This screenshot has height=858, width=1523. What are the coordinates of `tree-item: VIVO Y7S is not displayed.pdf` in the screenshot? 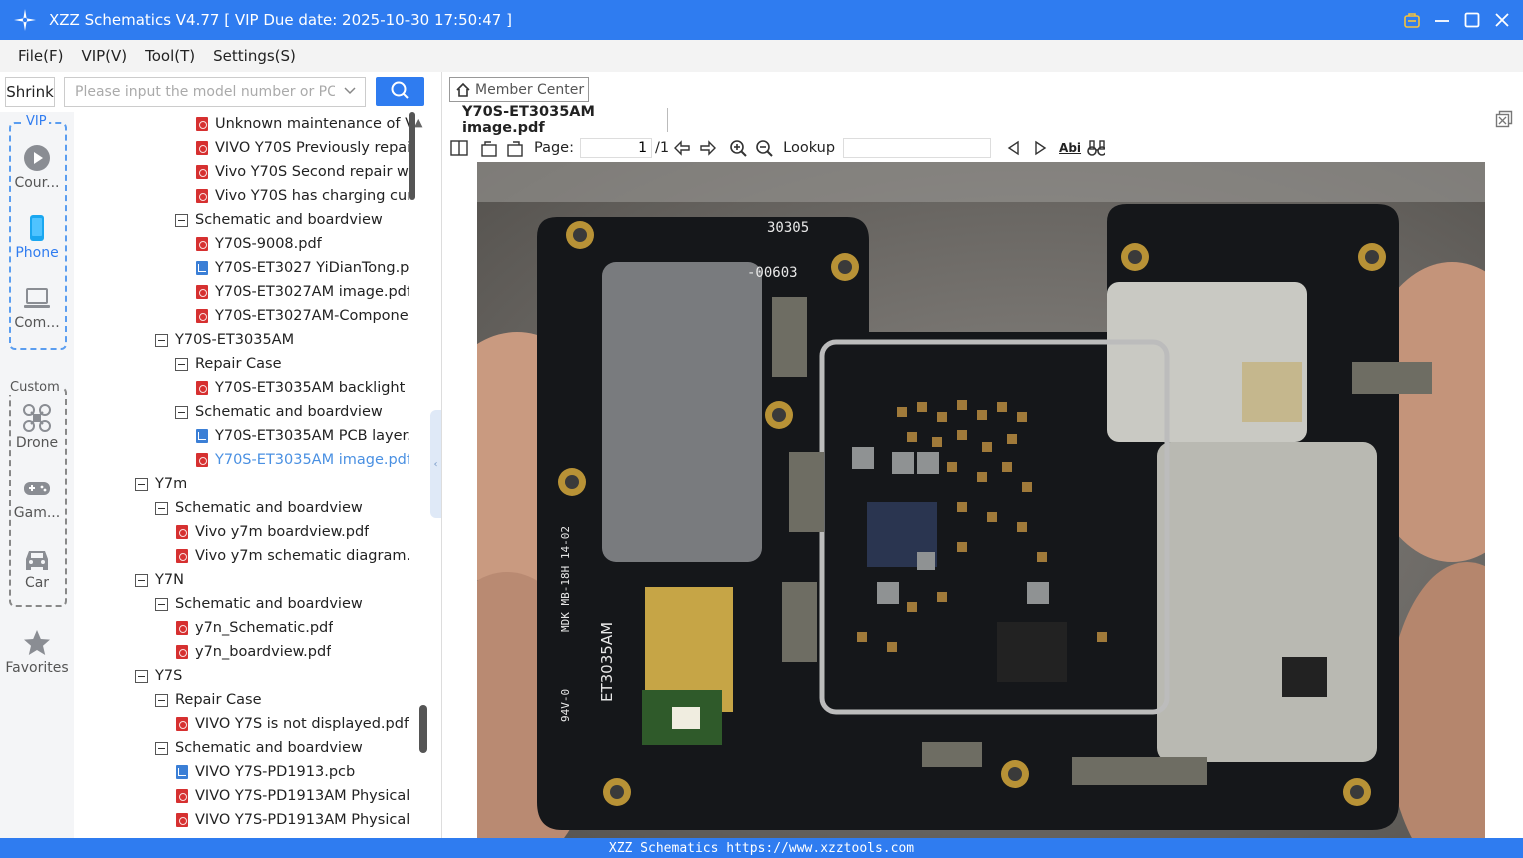 It's located at (292, 724).